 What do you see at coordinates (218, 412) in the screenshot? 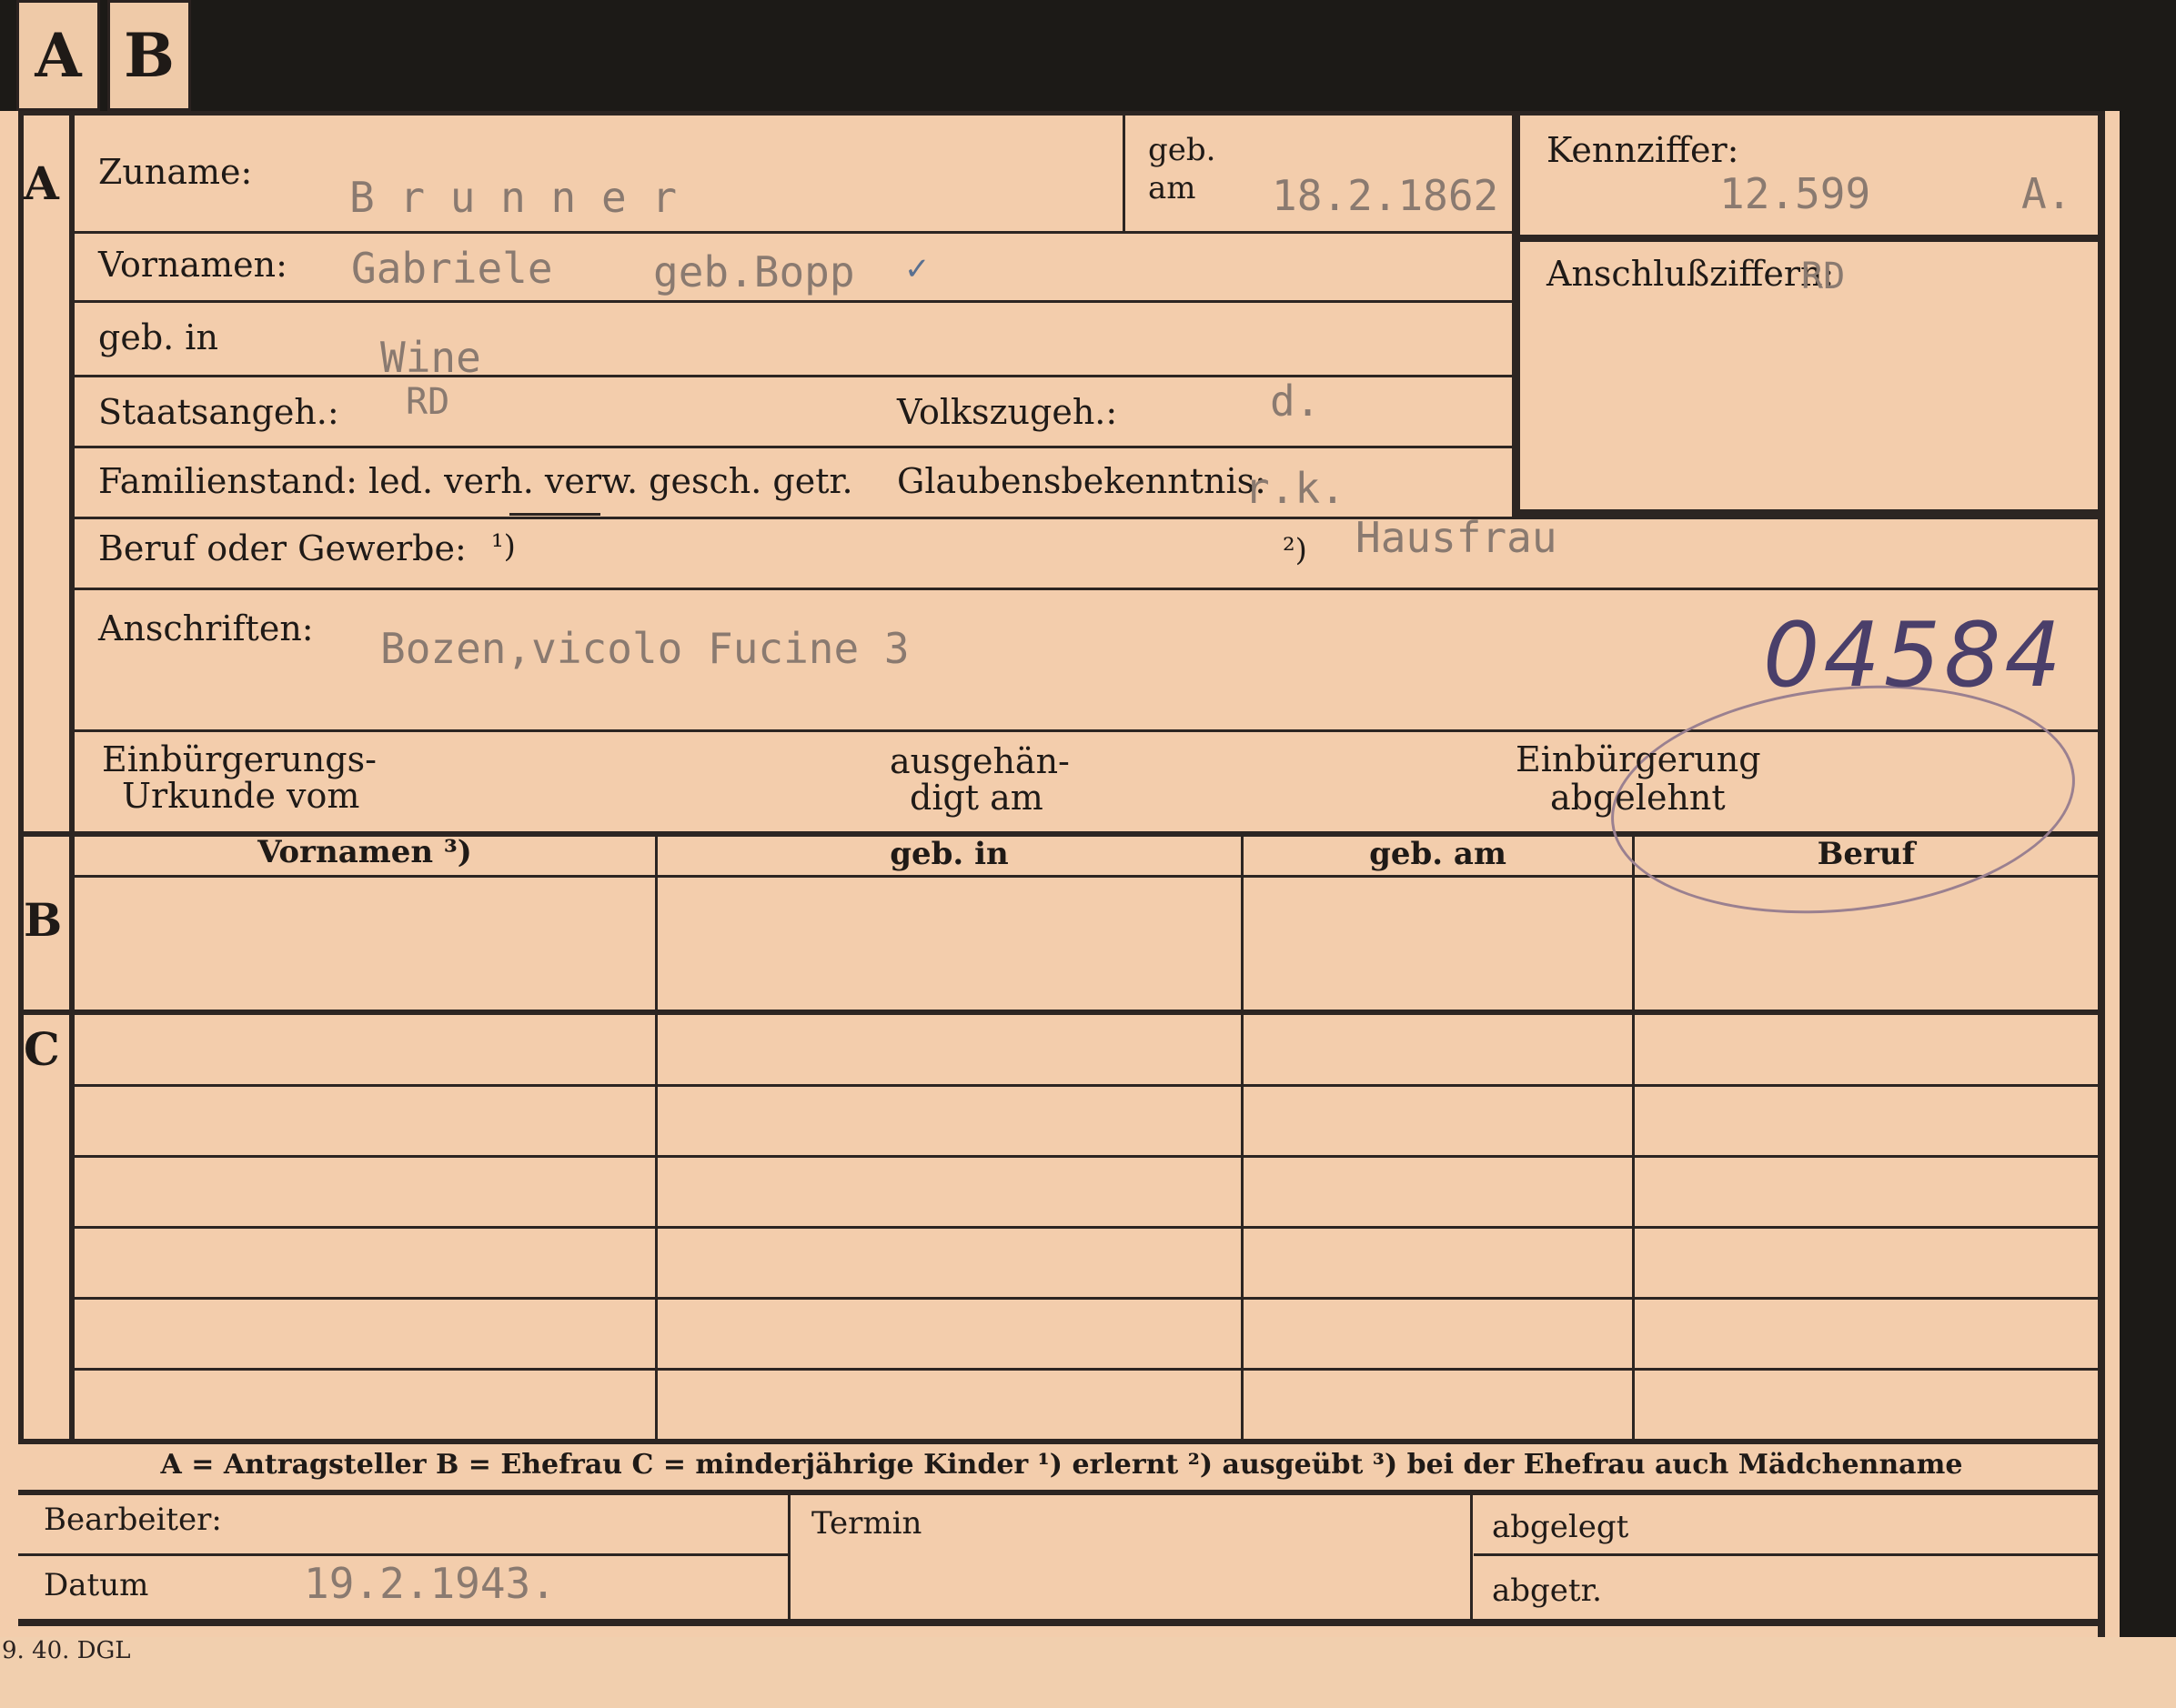
I see `staatsangeh-label: Staatsangeh.:` at bounding box center [218, 412].